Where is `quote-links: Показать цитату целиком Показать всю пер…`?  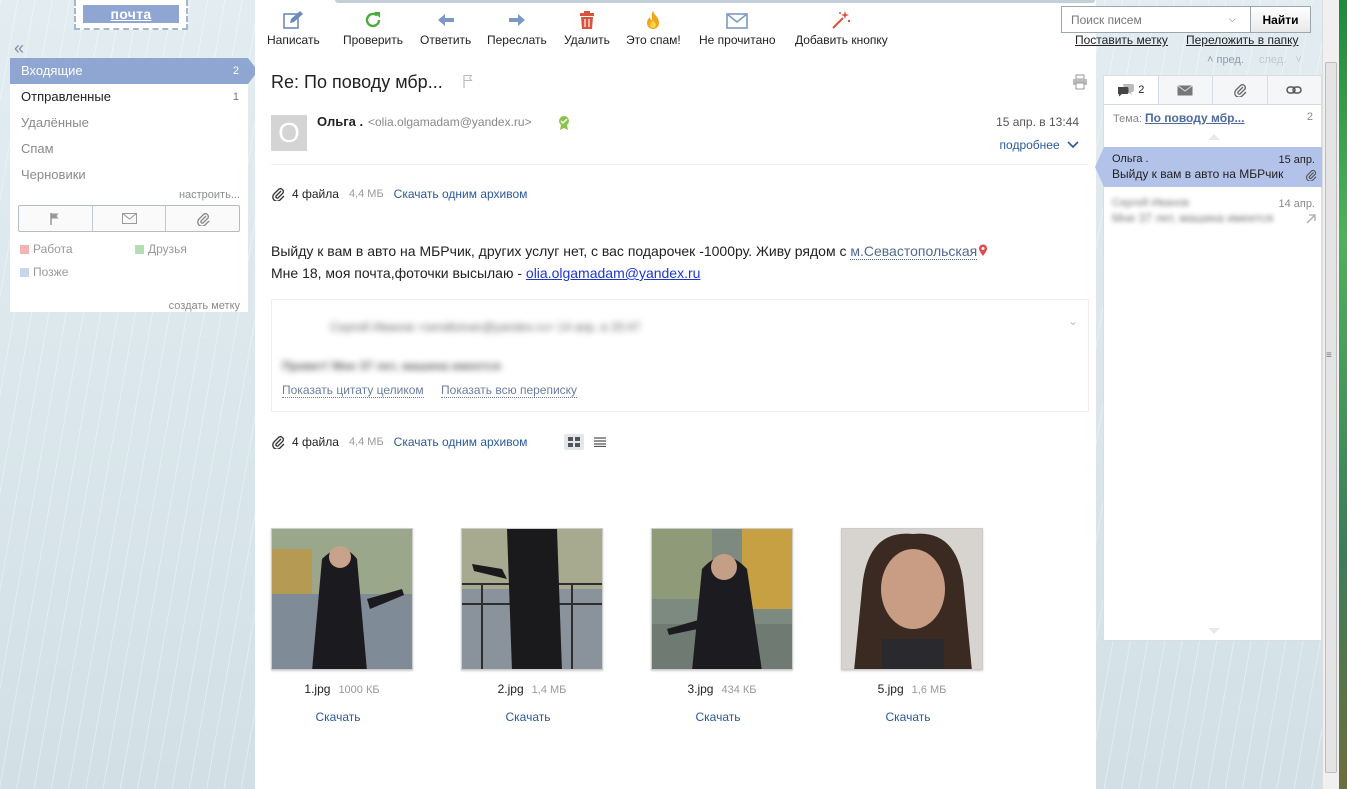
quote-links: Показать цитату целиком Показать всю пер… is located at coordinates (436, 390).